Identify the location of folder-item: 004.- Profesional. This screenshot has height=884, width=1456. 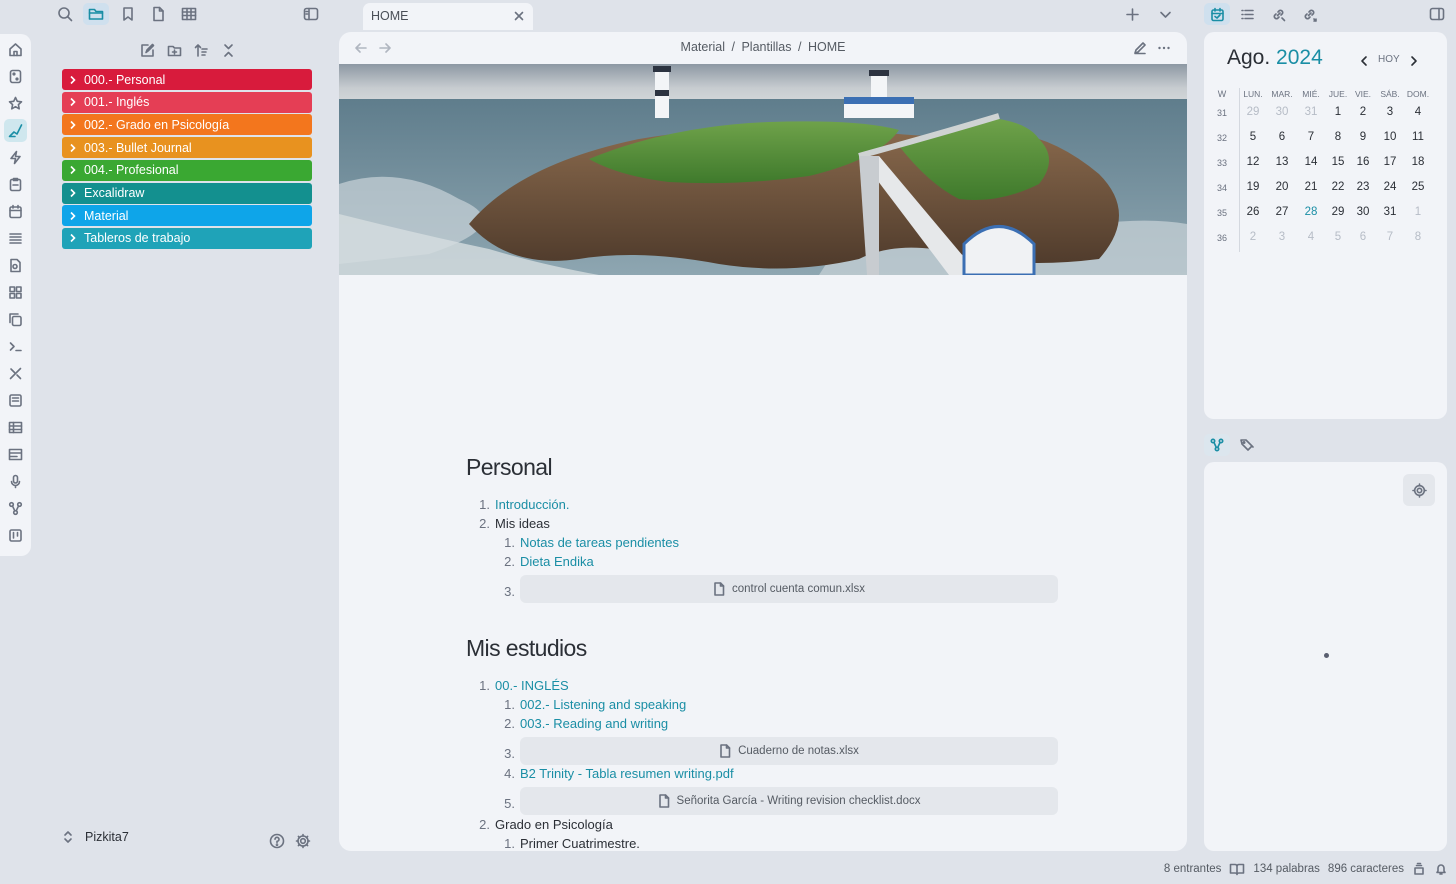
(187, 170).